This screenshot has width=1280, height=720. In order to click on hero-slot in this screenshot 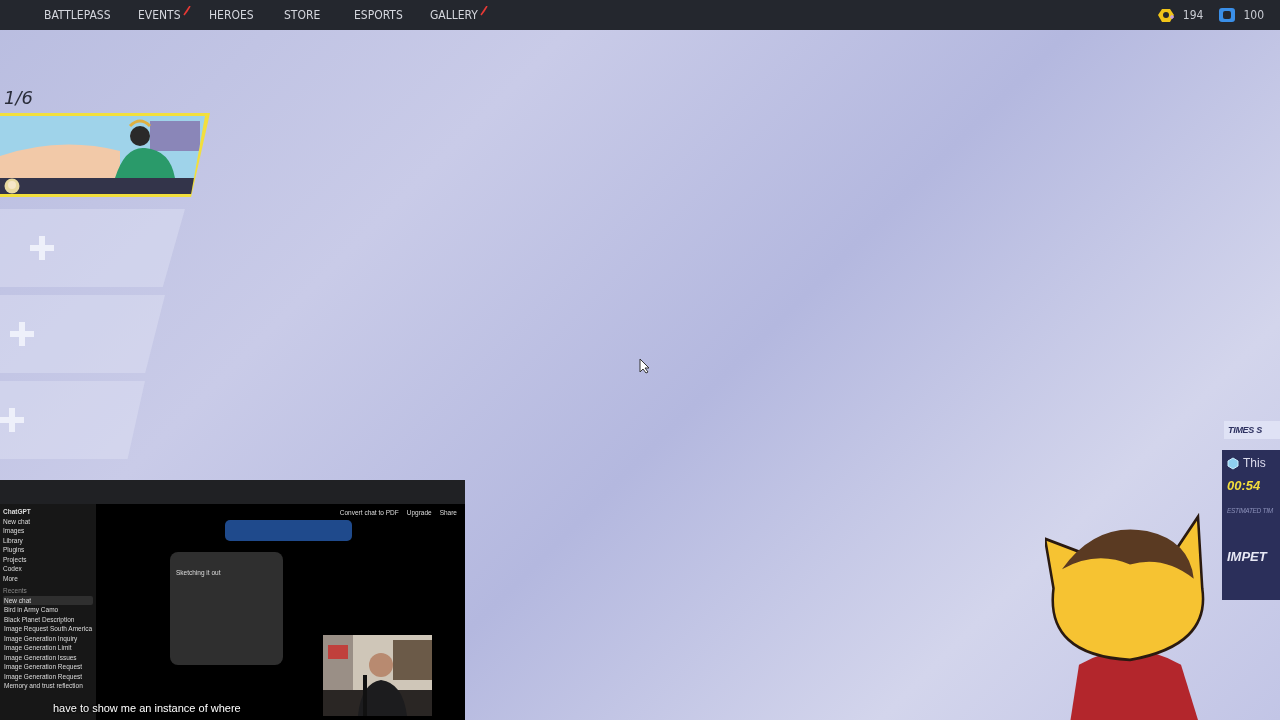, I will do `click(105, 155)`.